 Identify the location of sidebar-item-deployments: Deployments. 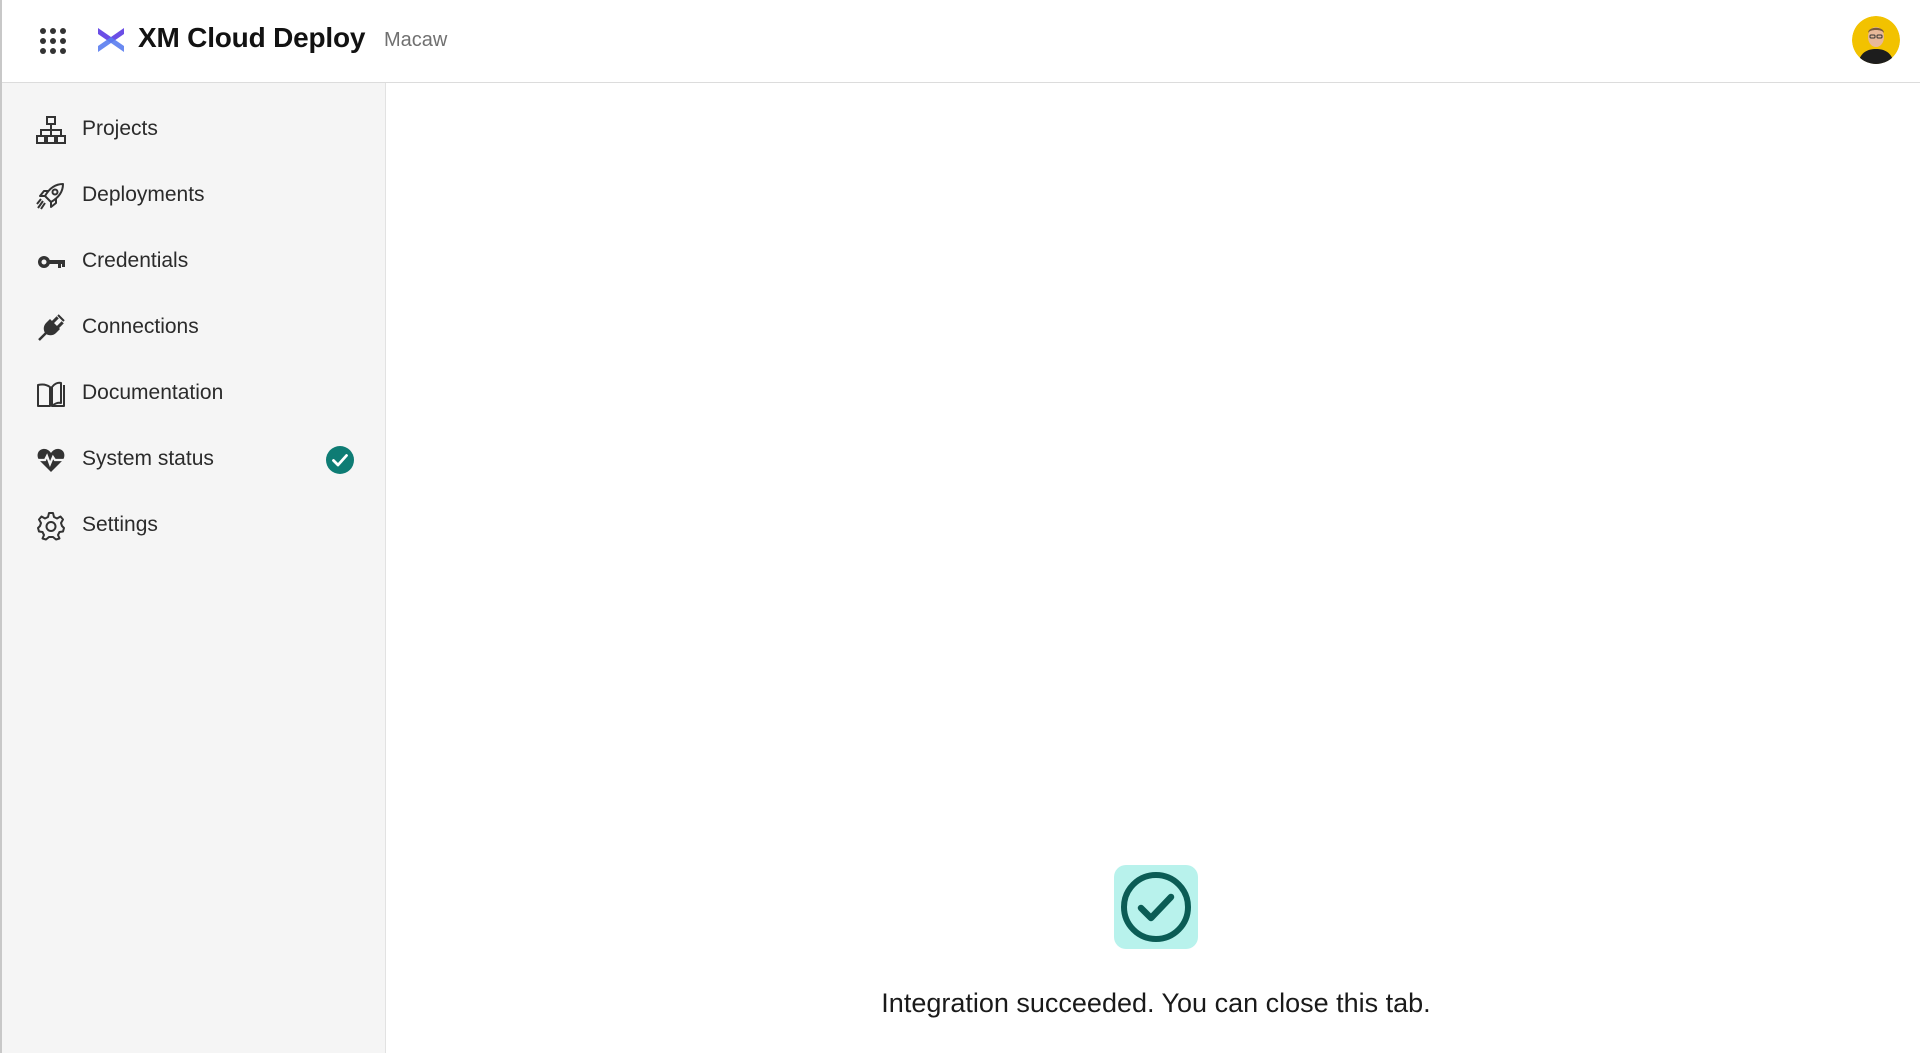
(194, 196).